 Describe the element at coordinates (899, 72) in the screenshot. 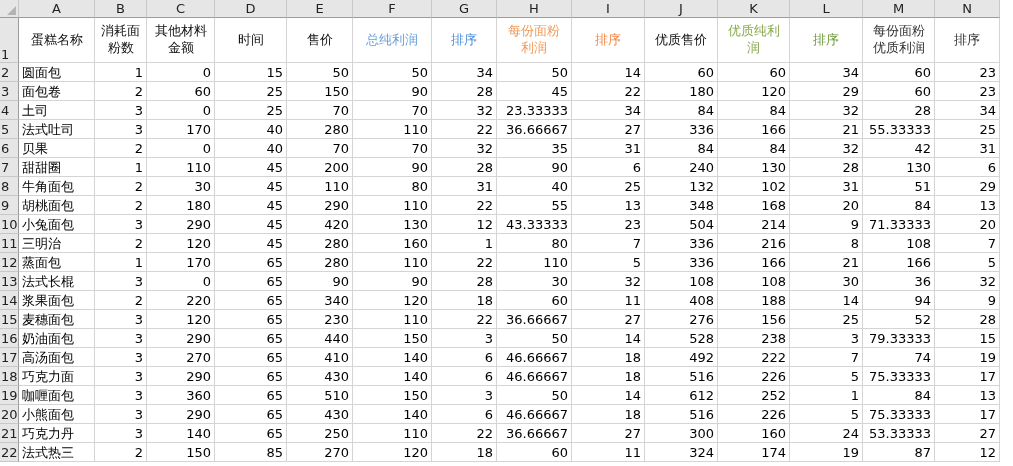

I see `table-cell: 60` at that location.